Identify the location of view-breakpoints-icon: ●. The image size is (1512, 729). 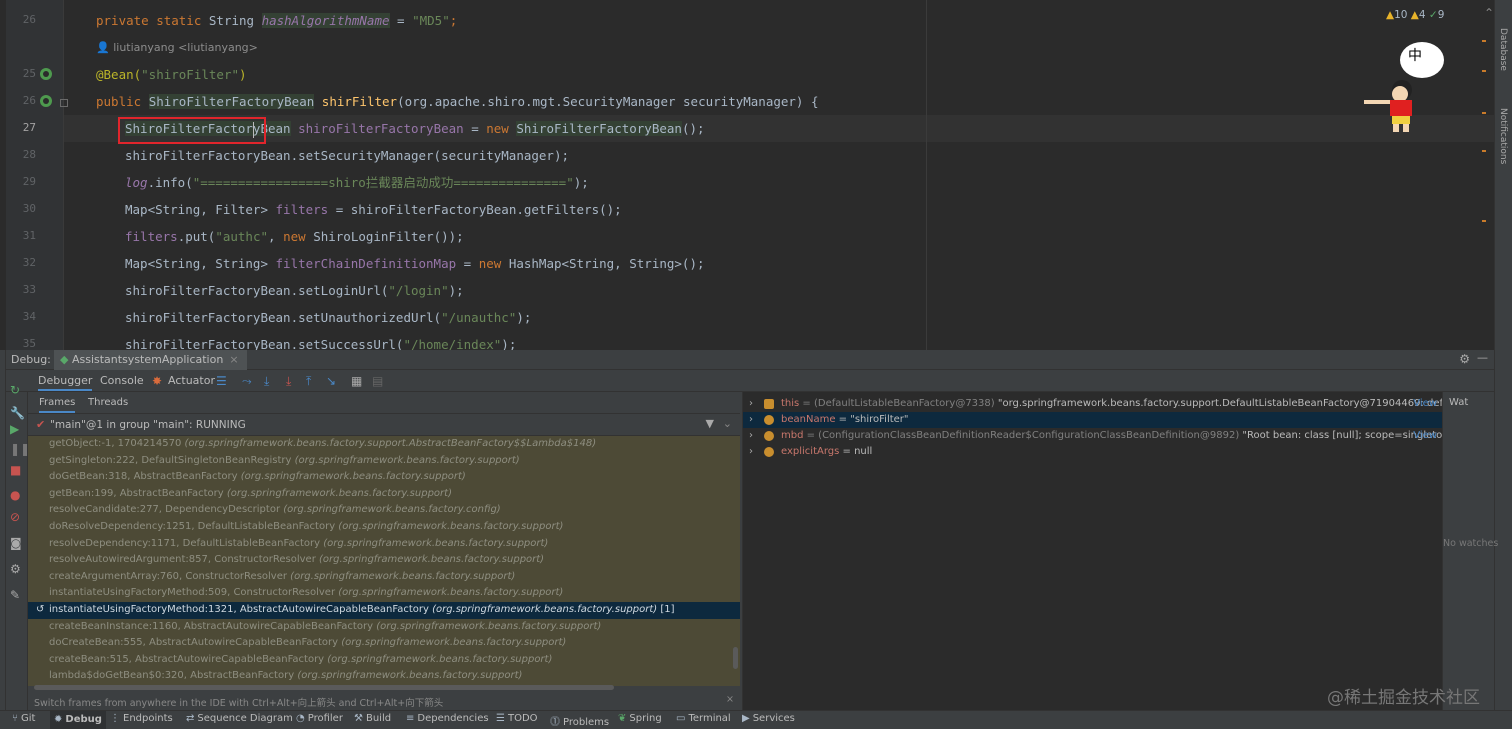
(15, 495).